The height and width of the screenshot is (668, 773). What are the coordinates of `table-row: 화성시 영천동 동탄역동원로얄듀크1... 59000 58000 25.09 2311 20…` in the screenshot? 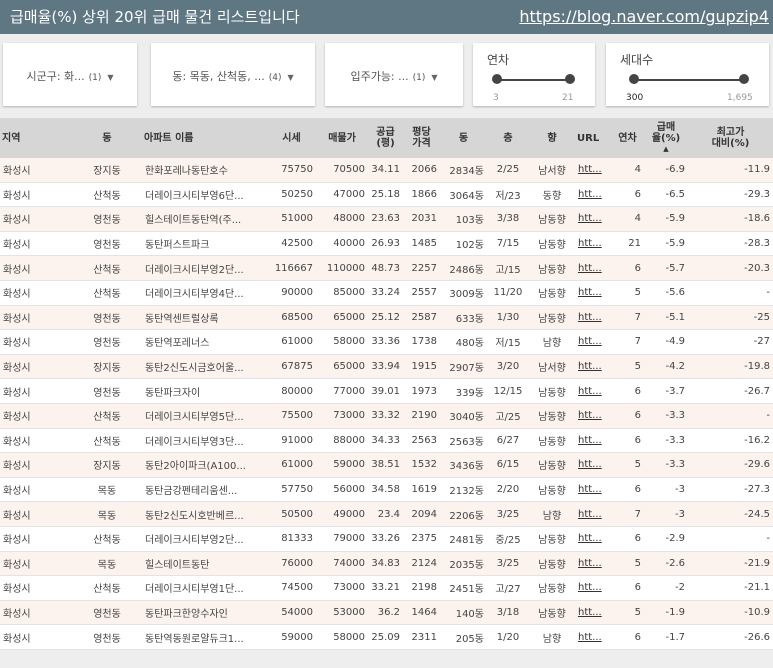 It's located at (386, 637).